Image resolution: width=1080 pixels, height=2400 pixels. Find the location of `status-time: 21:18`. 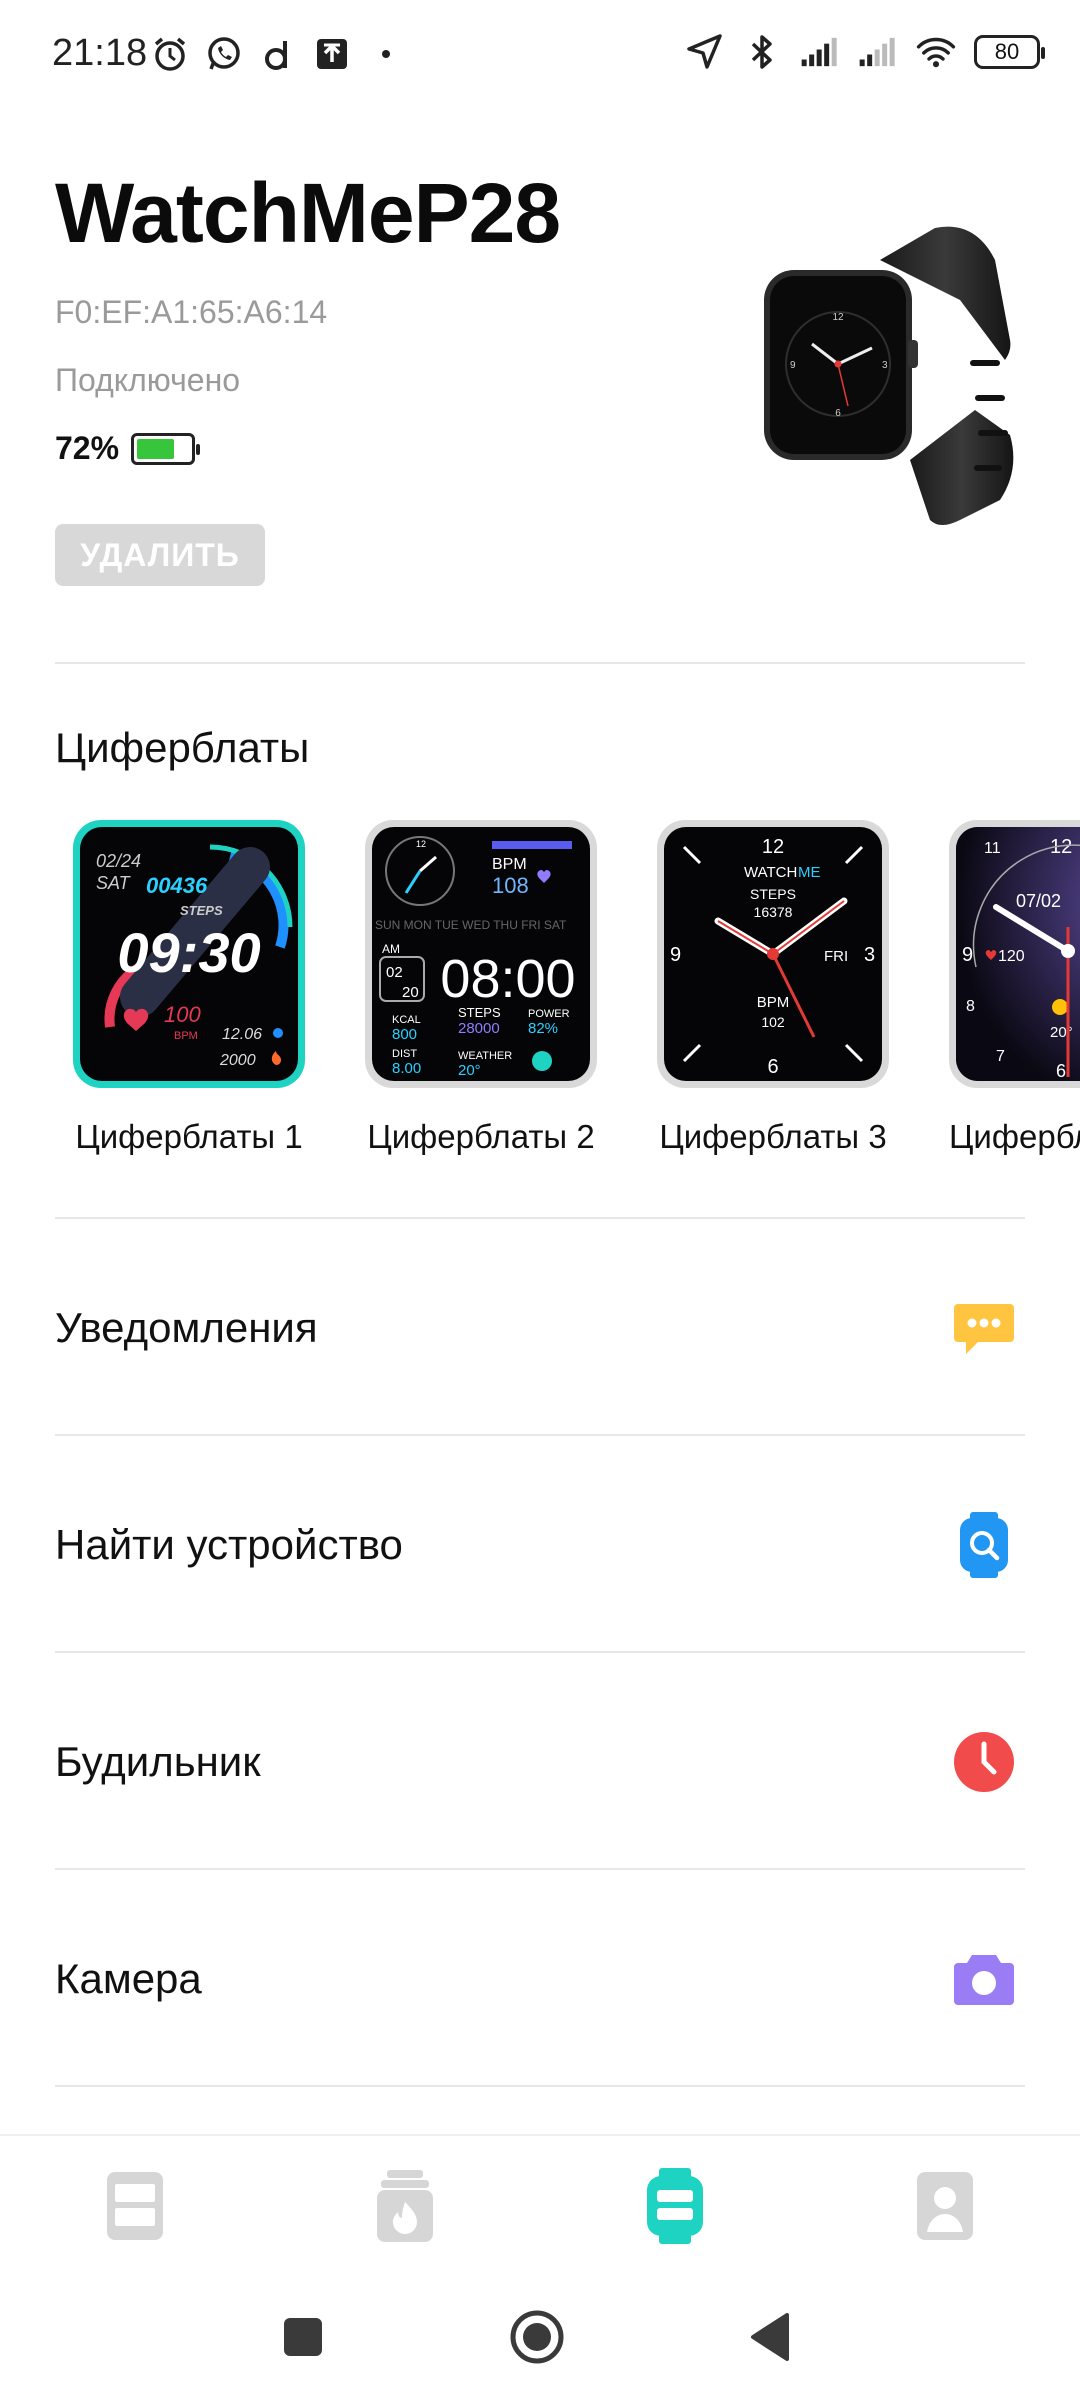

status-time: 21:18 is located at coordinates (100, 53).